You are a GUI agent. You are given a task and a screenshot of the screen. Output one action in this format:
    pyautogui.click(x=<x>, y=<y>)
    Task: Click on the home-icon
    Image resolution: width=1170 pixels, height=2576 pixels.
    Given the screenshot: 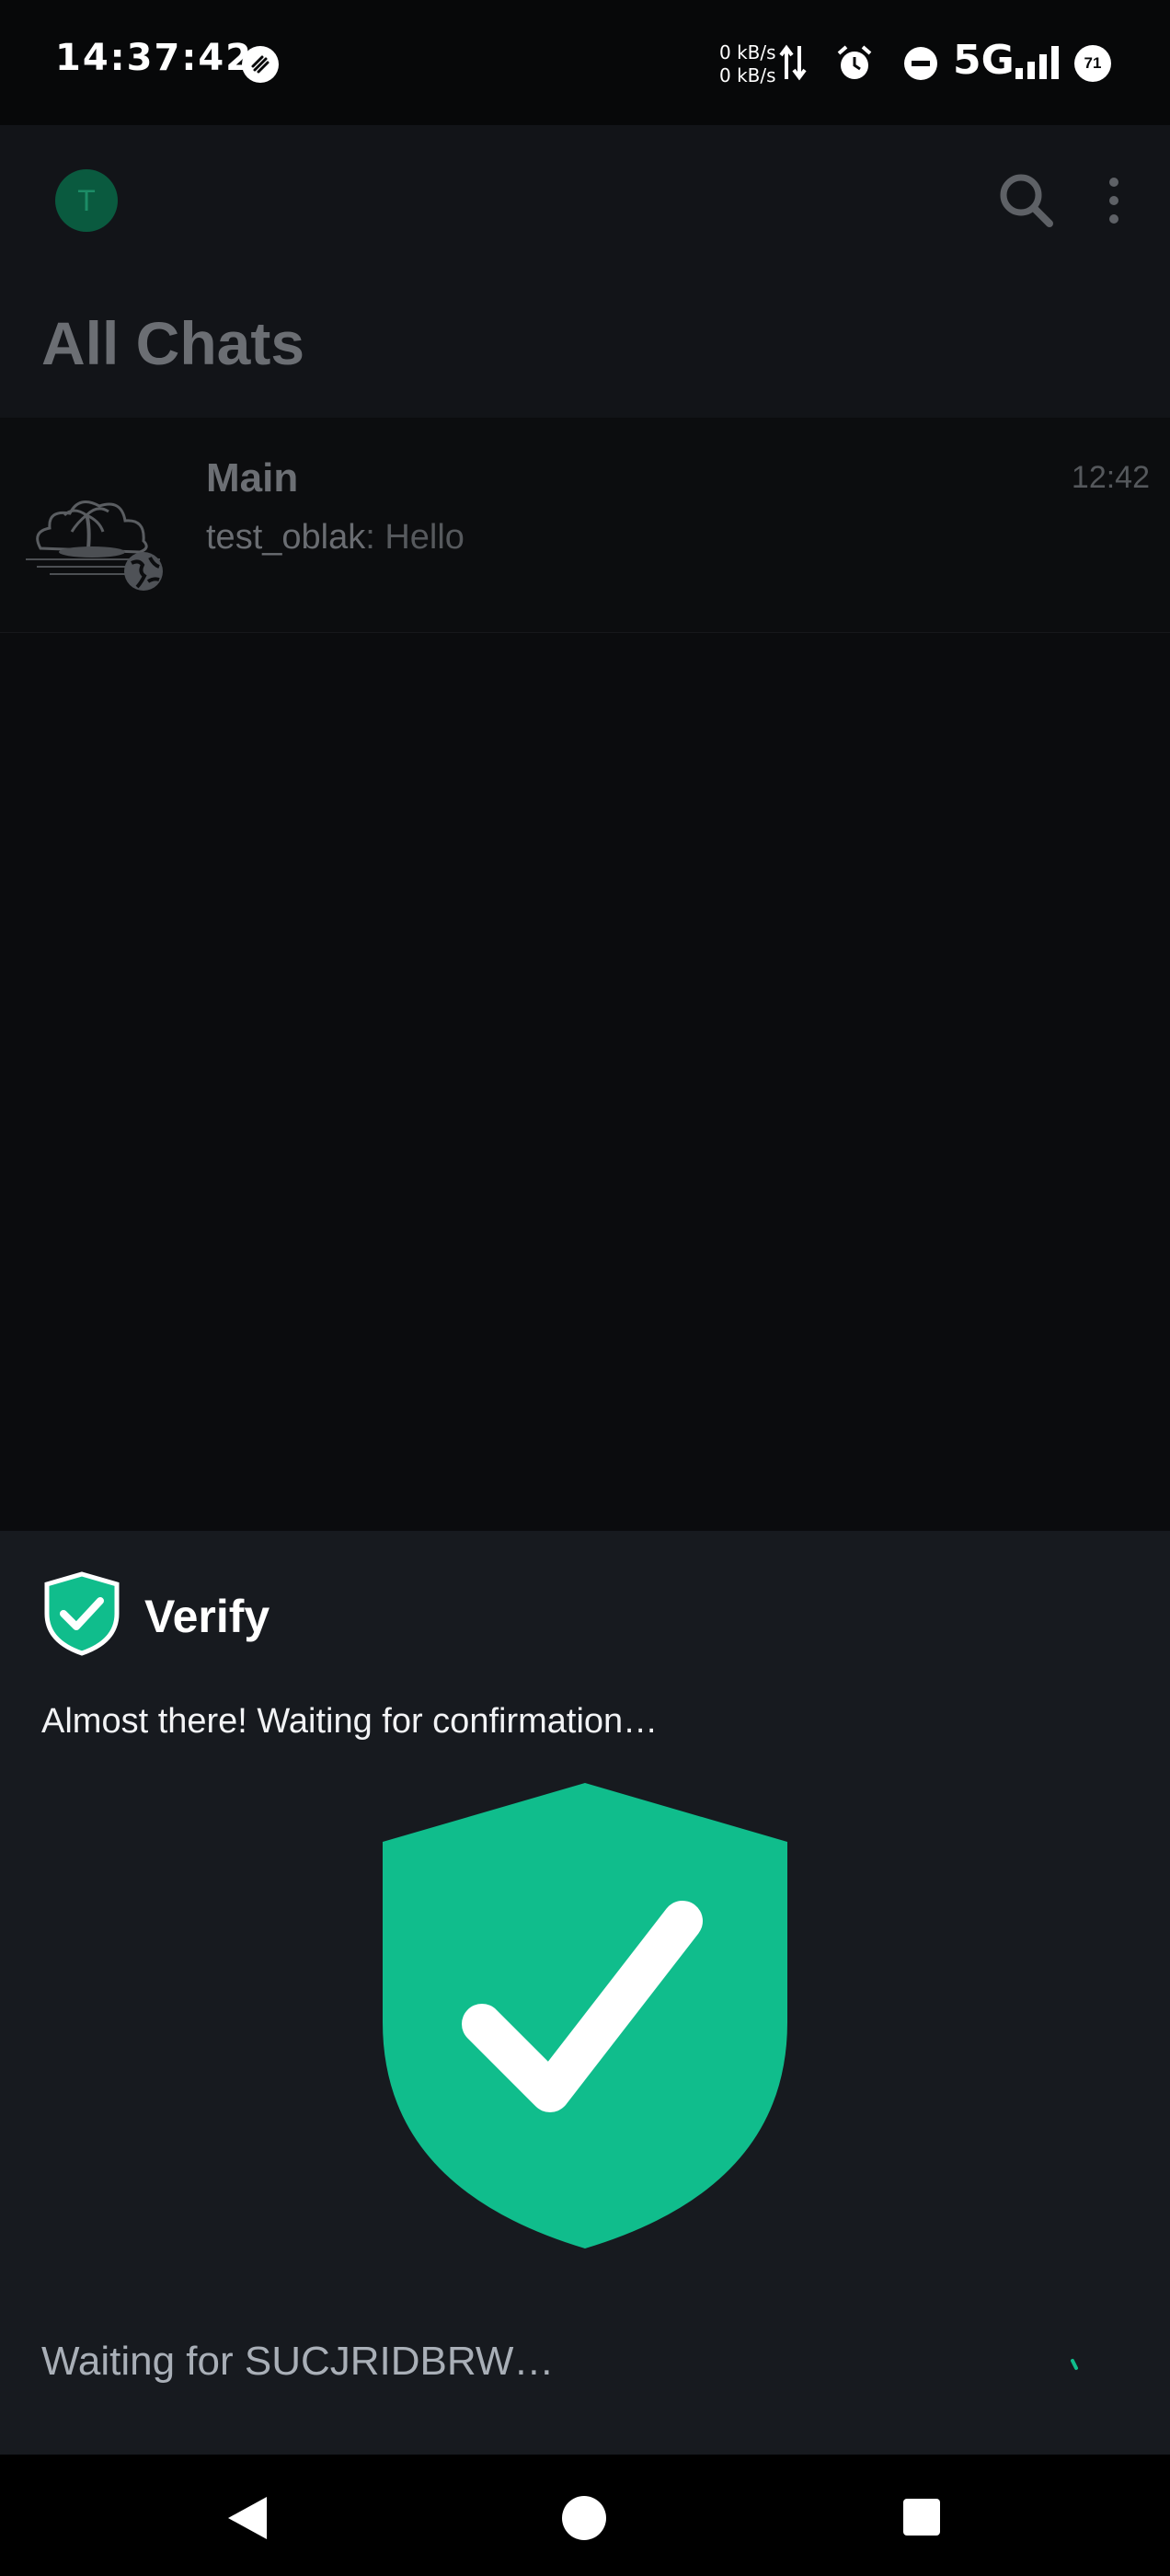 What is the action you would take?
    pyautogui.click(x=584, y=2518)
    